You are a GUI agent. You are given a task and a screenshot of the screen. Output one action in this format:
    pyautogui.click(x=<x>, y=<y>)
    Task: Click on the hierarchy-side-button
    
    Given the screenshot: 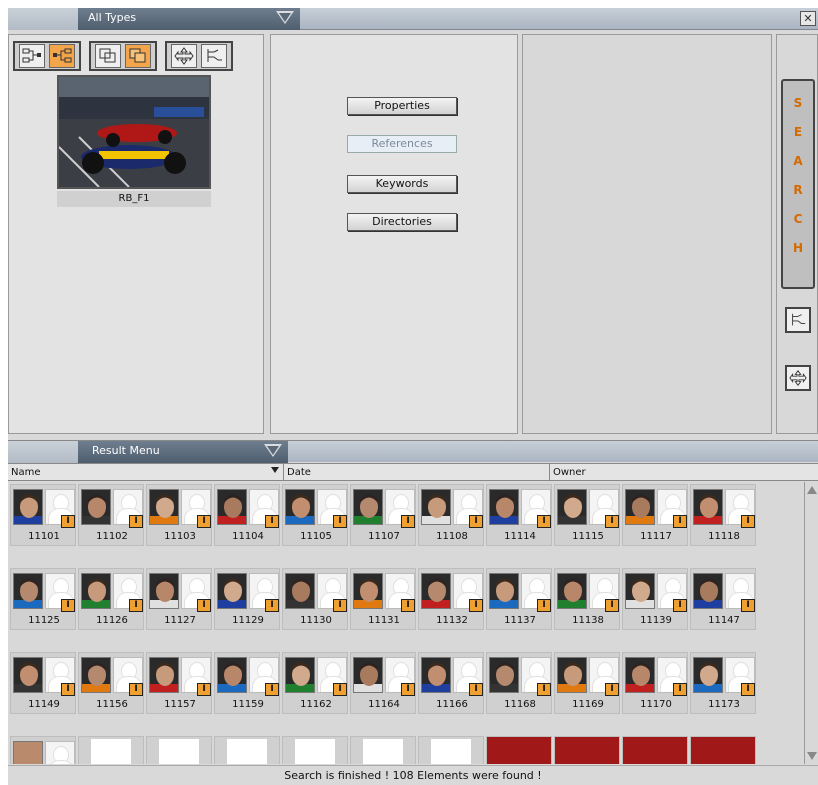 What is the action you would take?
    pyautogui.click(x=798, y=320)
    